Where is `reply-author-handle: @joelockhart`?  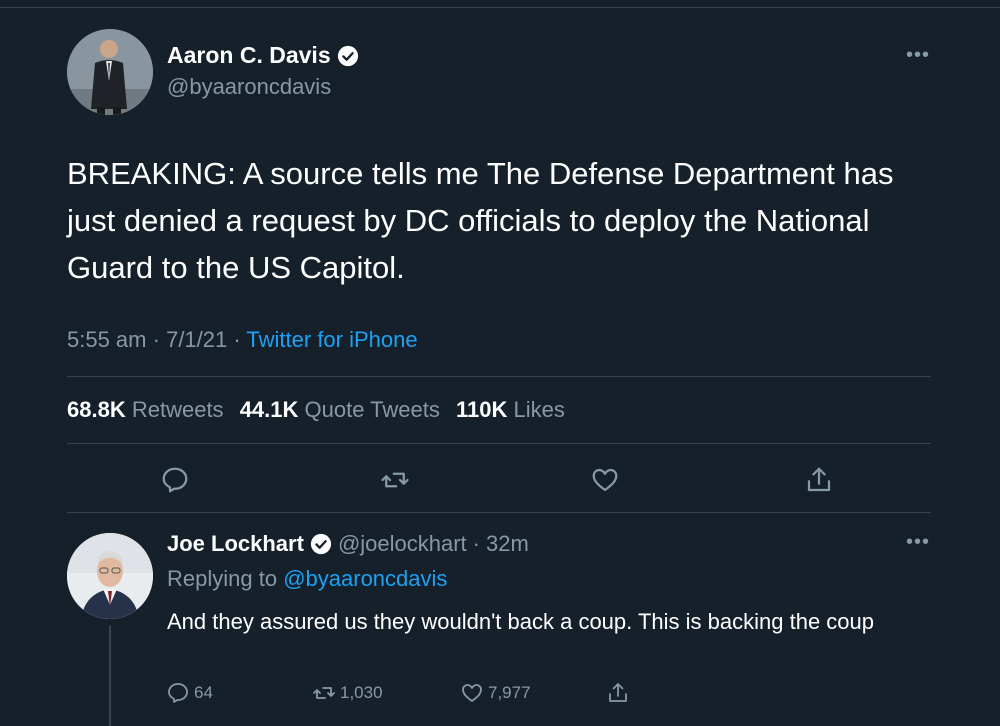 reply-author-handle: @joelockhart is located at coordinates (402, 544).